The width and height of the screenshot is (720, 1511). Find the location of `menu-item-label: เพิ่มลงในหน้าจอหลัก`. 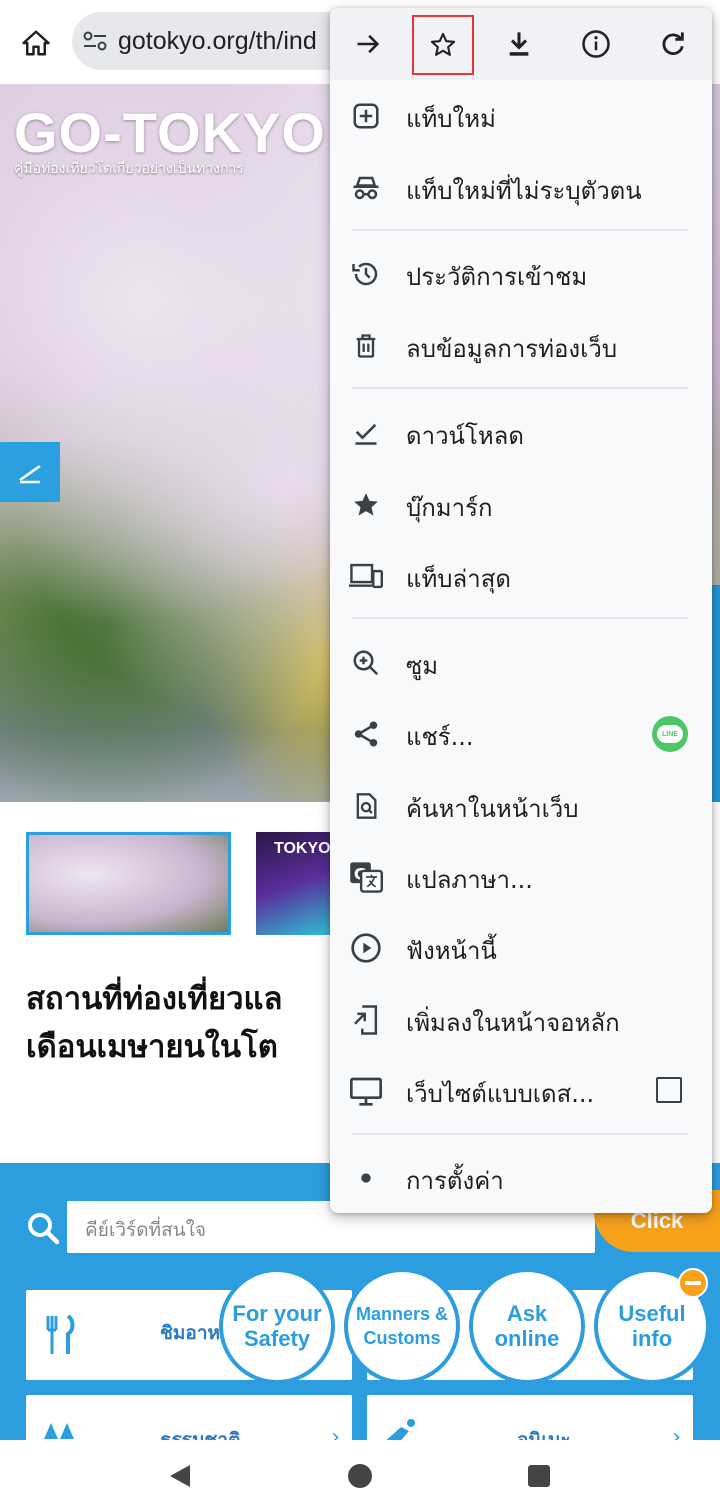

menu-item-label: เพิ่มลงในหน้าจอหลัก is located at coordinates (513, 1023).